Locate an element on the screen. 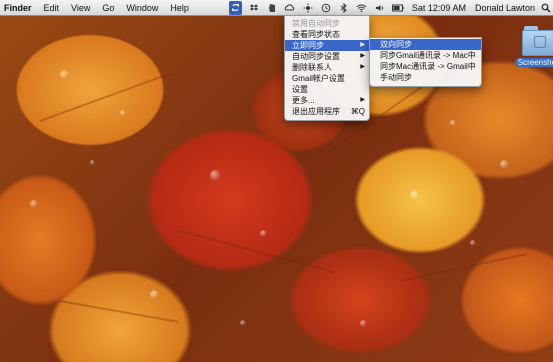  sun-icon is located at coordinates (308, 8).